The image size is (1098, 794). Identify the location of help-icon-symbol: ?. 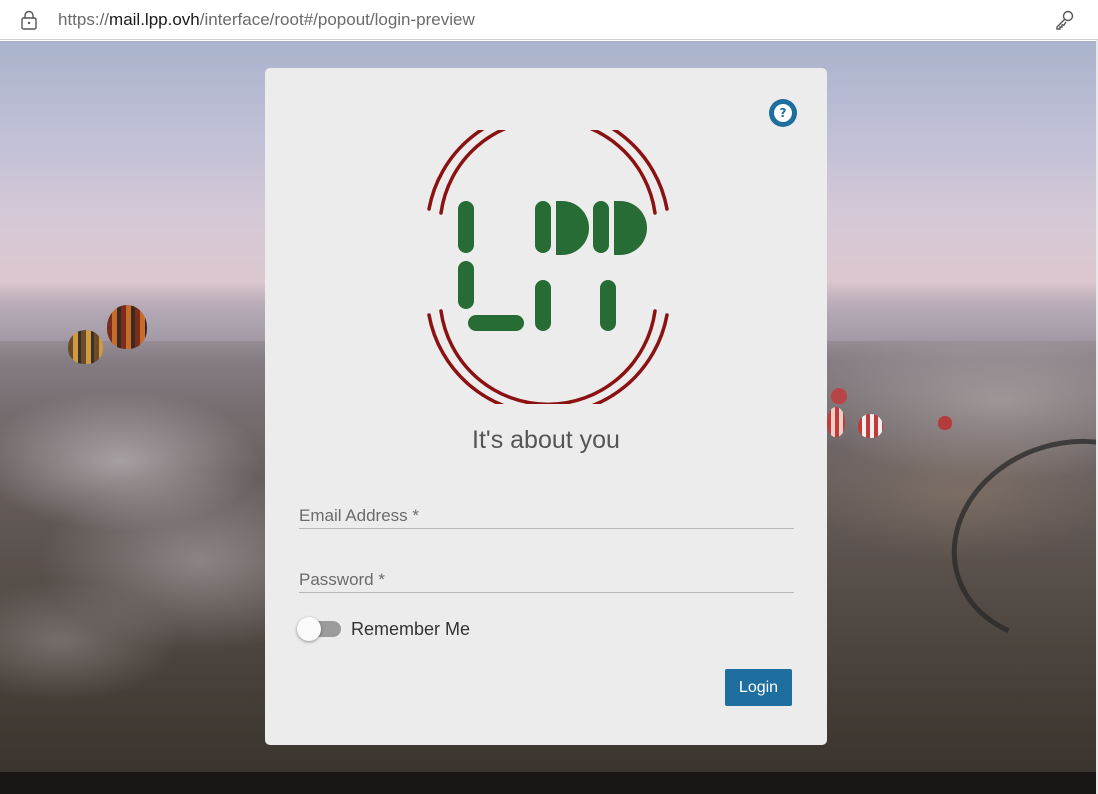
(783, 113).